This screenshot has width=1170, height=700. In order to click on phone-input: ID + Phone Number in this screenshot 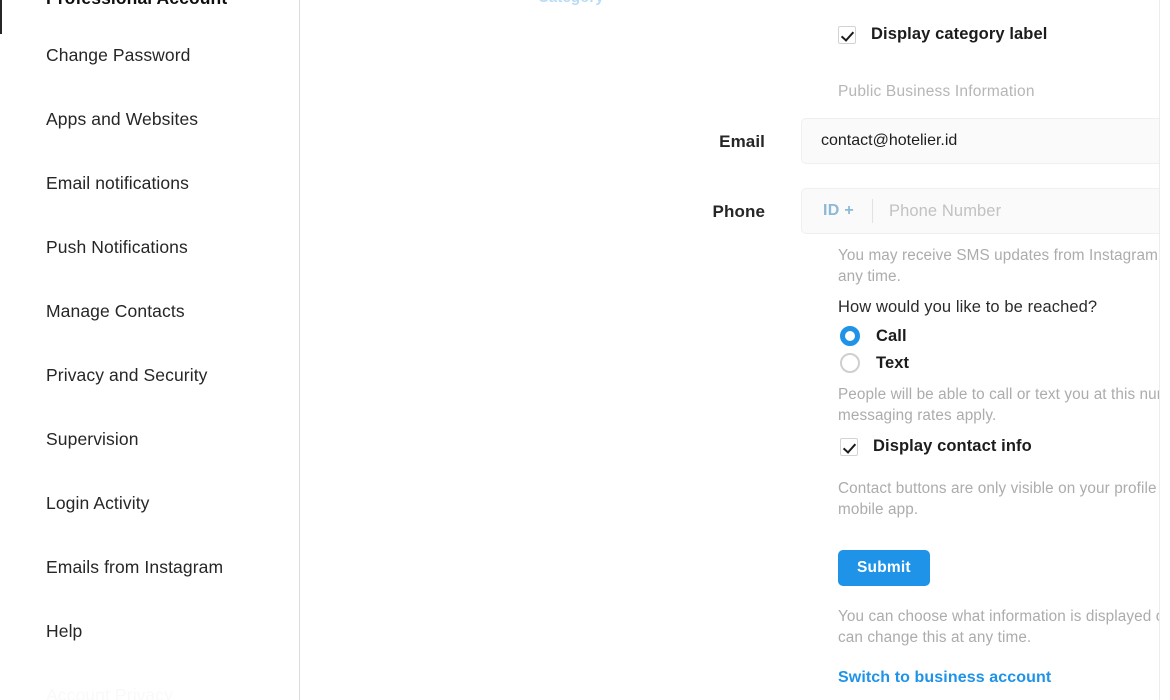, I will do `click(985, 211)`.